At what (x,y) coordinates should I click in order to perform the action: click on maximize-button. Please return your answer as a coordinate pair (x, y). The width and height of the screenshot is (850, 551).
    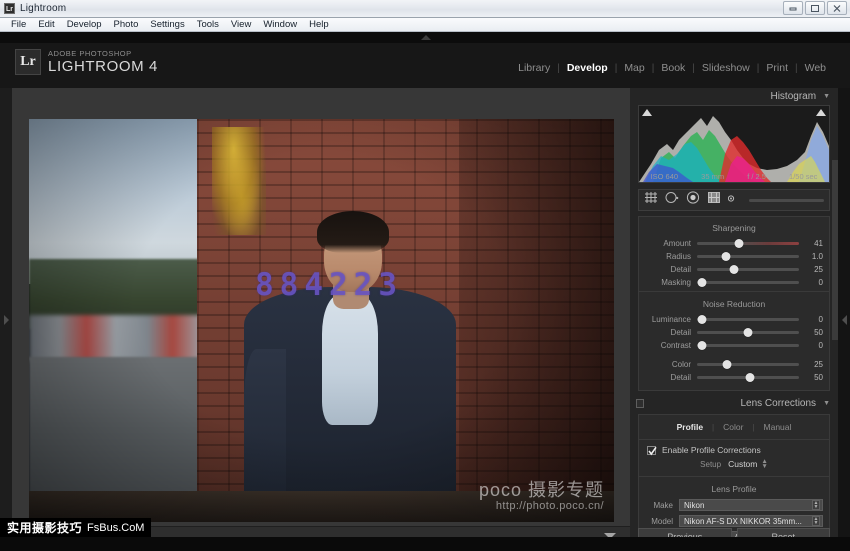
    Looking at the image, I should click on (815, 8).